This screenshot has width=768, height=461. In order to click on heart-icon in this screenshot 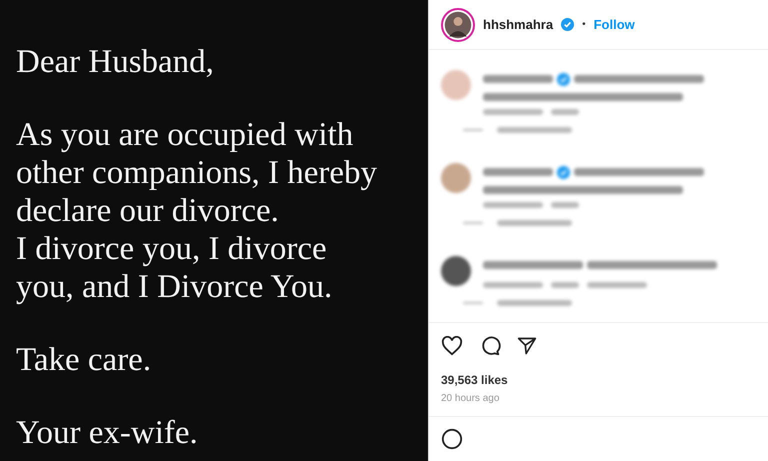, I will do `click(452, 346)`.